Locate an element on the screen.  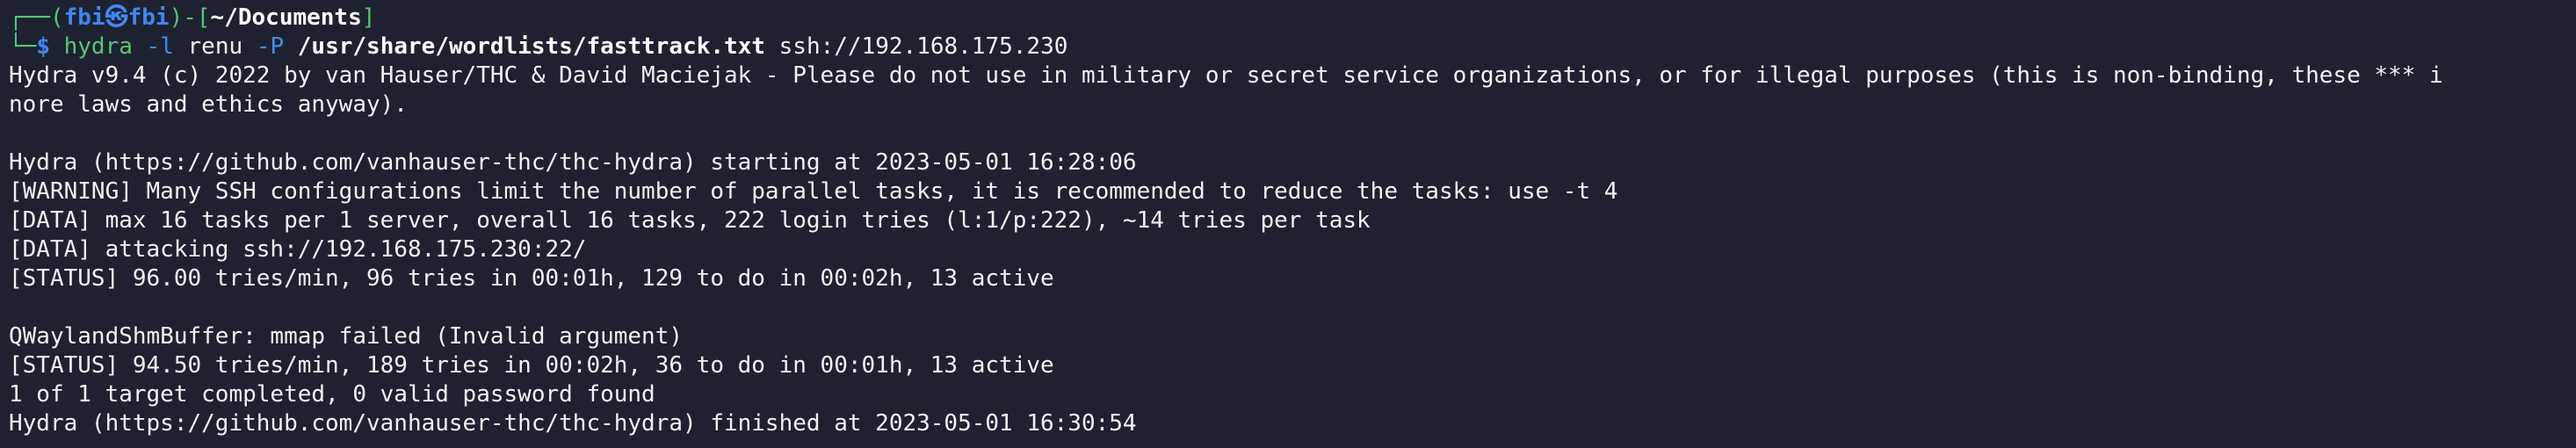
output-banner-line-2: nore laws and ethics anyway). is located at coordinates (208, 105).